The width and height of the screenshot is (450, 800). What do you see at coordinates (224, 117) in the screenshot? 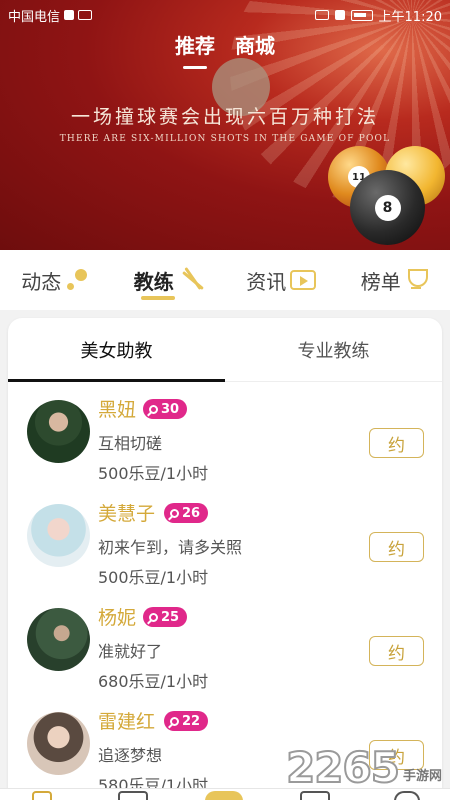
I see `banner-slogan: 一场撞球赛会出现六百万种打法` at bounding box center [224, 117].